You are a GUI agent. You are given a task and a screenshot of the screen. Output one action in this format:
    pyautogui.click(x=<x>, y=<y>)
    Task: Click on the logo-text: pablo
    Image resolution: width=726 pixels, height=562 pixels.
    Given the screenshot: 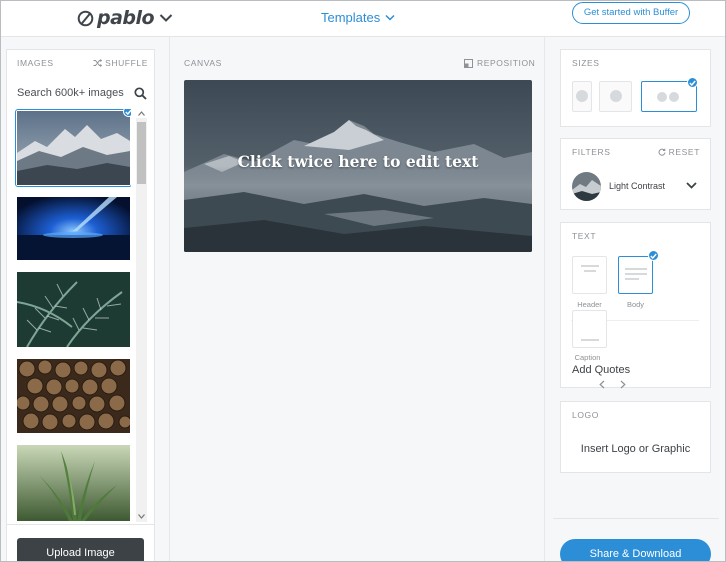 What is the action you would take?
    pyautogui.click(x=126, y=18)
    